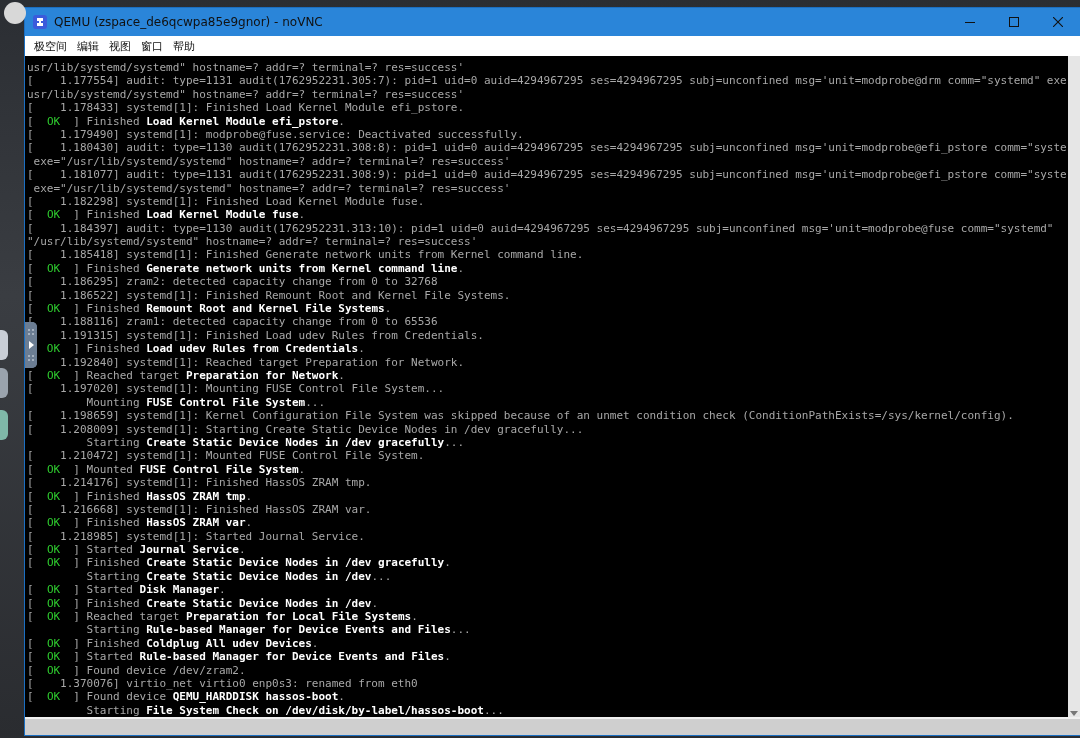 The image size is (1080, 738). Describe the element at coordinates (199, 509) in the screenshot. I see `terminal-line: [ 1.216668] systemd[1]: Finished HassOS ZRAM var.` at that location.